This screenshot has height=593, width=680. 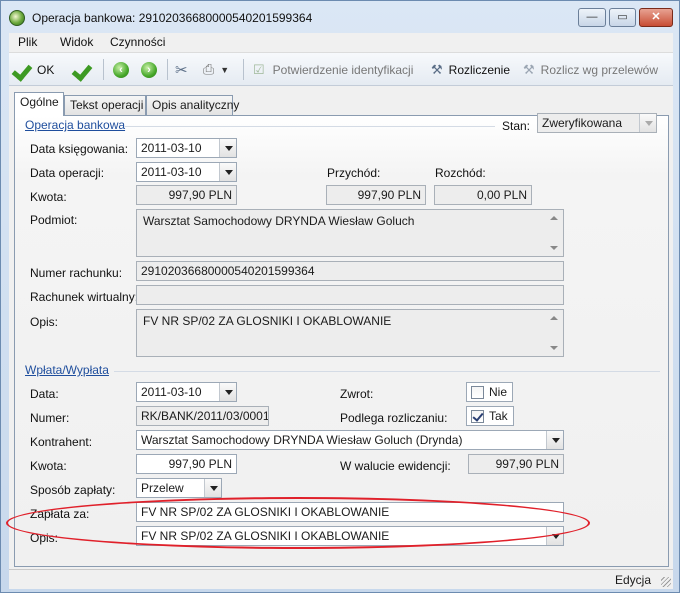 I want to click on bank-description-textarea: FV NR SP/02 ZA GLOSNIKI I OKABLOWANIE, so click(x=350, y=333).